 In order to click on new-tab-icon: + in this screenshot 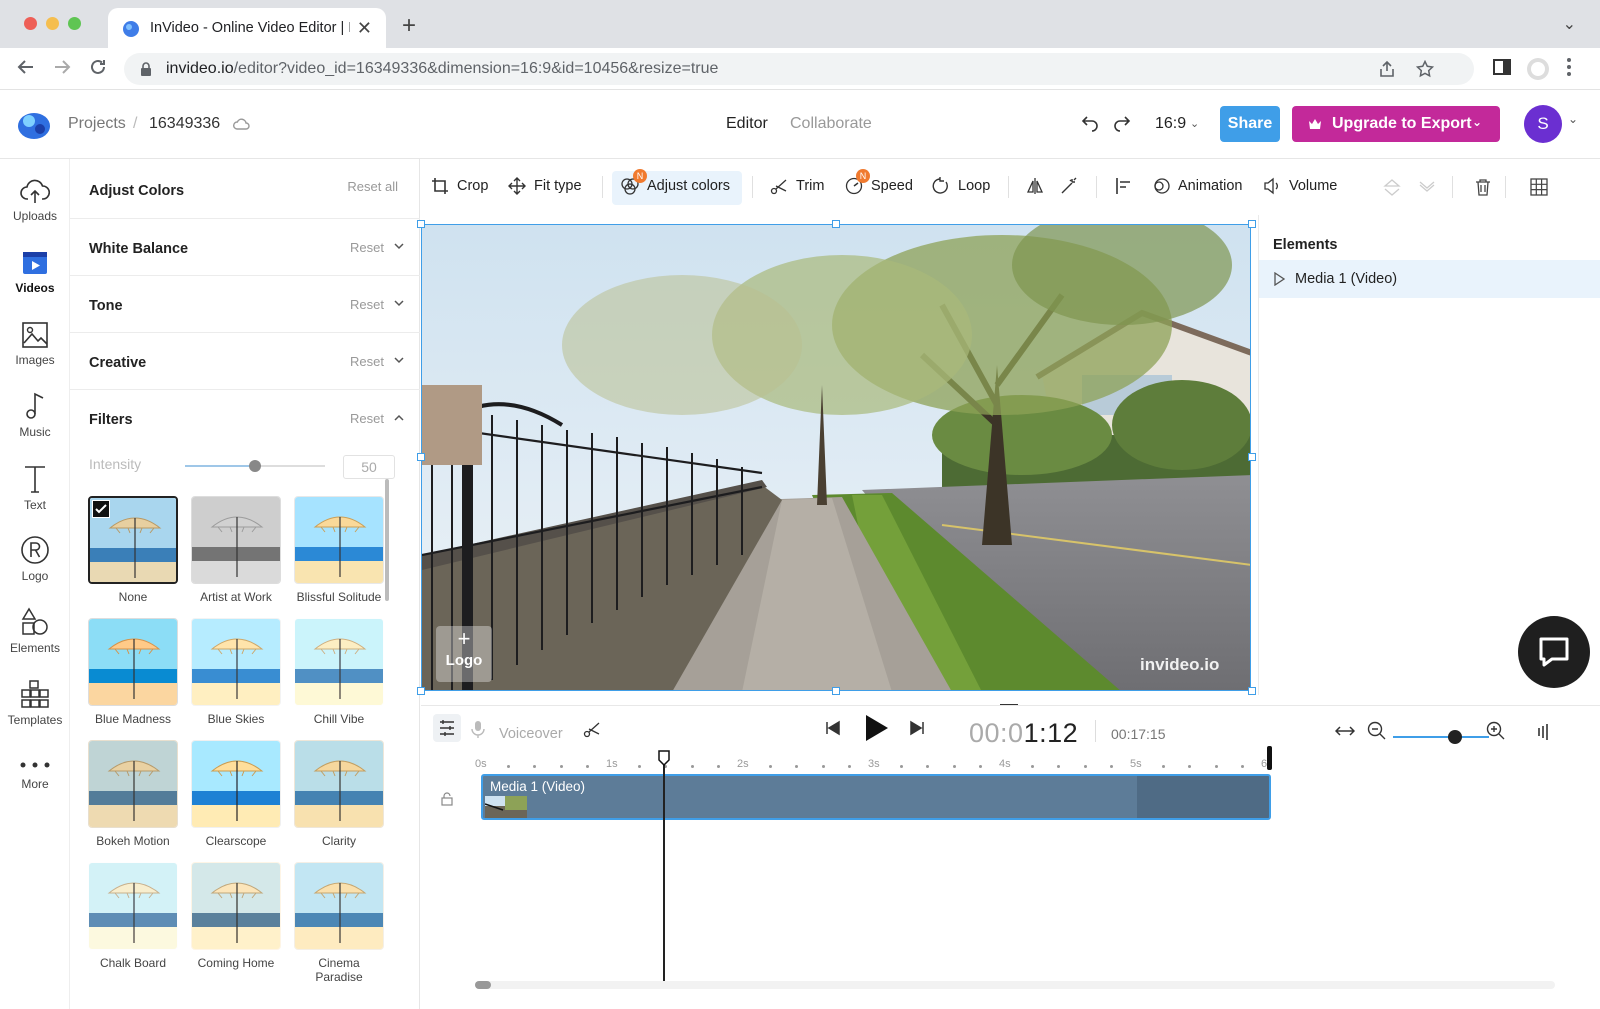, I will do `click(409, 26)`.